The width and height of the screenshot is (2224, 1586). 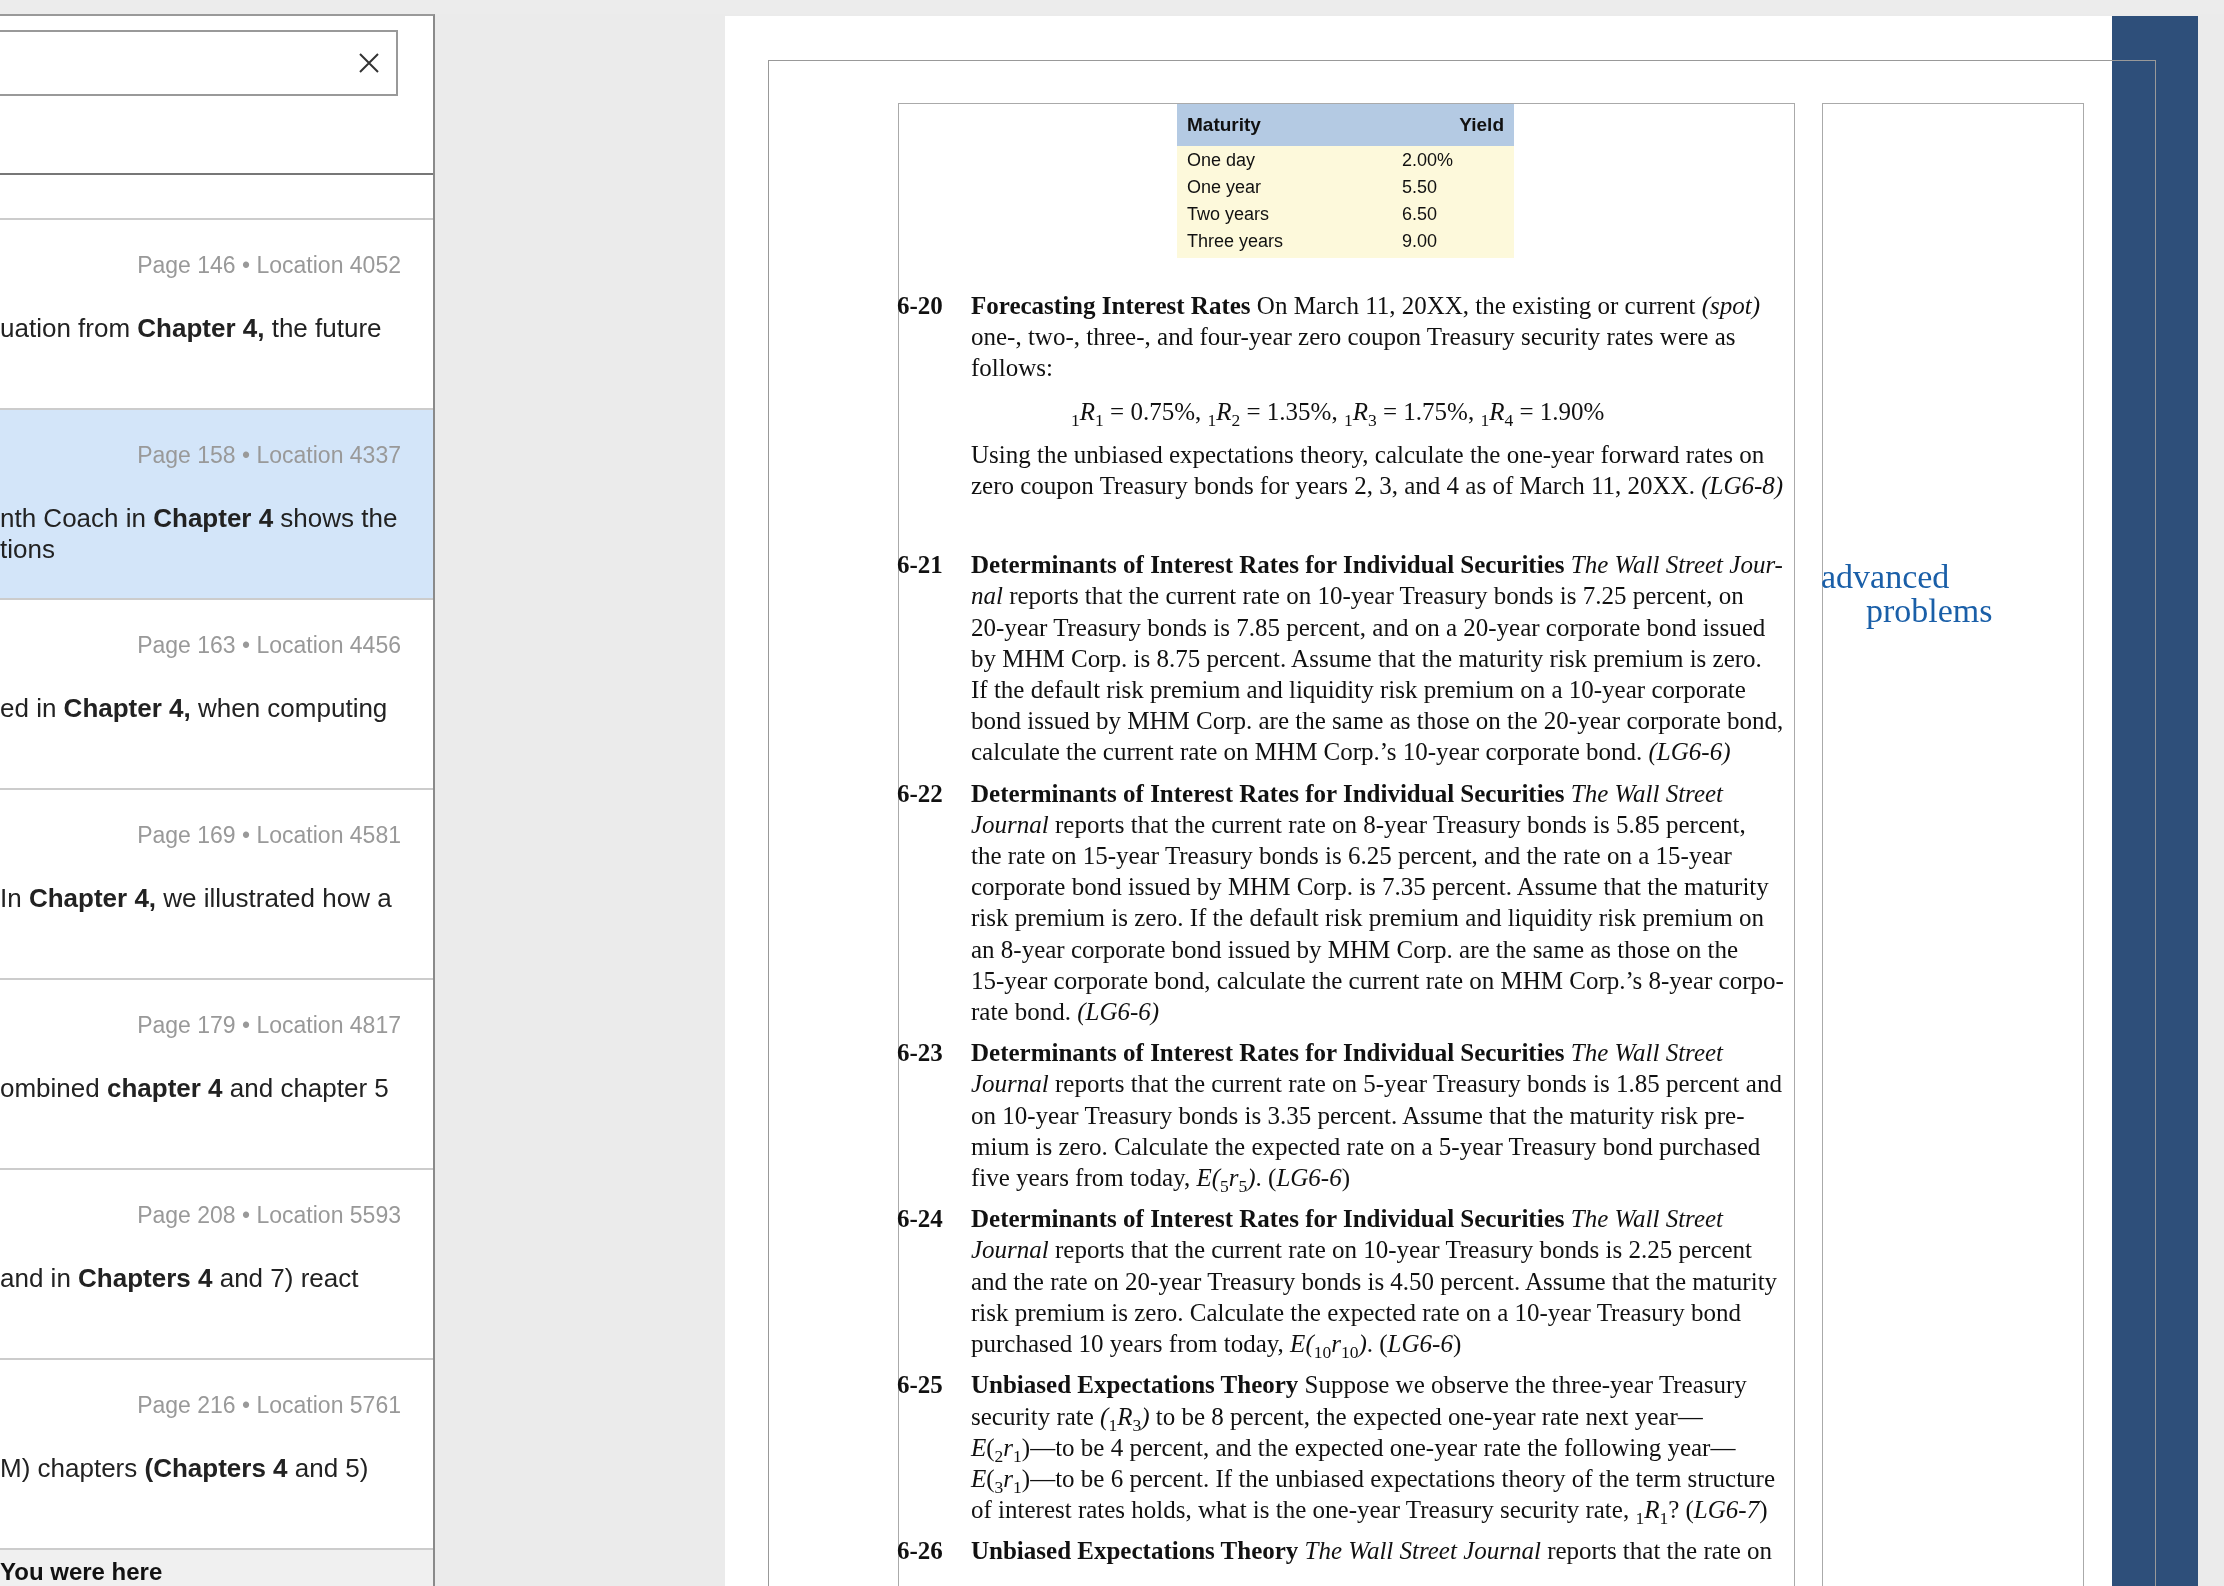 What do you see at coordinates (920, 793) in the screenshot?
I see `problem-number: 6-22` at bounding box center [920, 793].